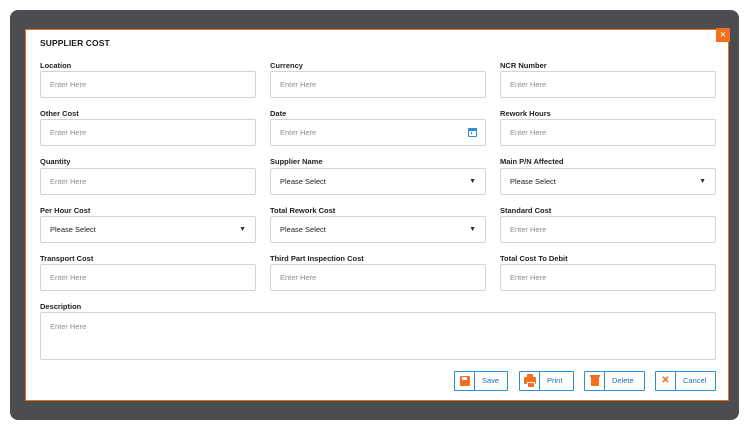  What do you see at coordinates (303, 210) in the screenshot?
I see `total-rework-cost-label: Total Rework Cost` at bounding box center [303, 210].